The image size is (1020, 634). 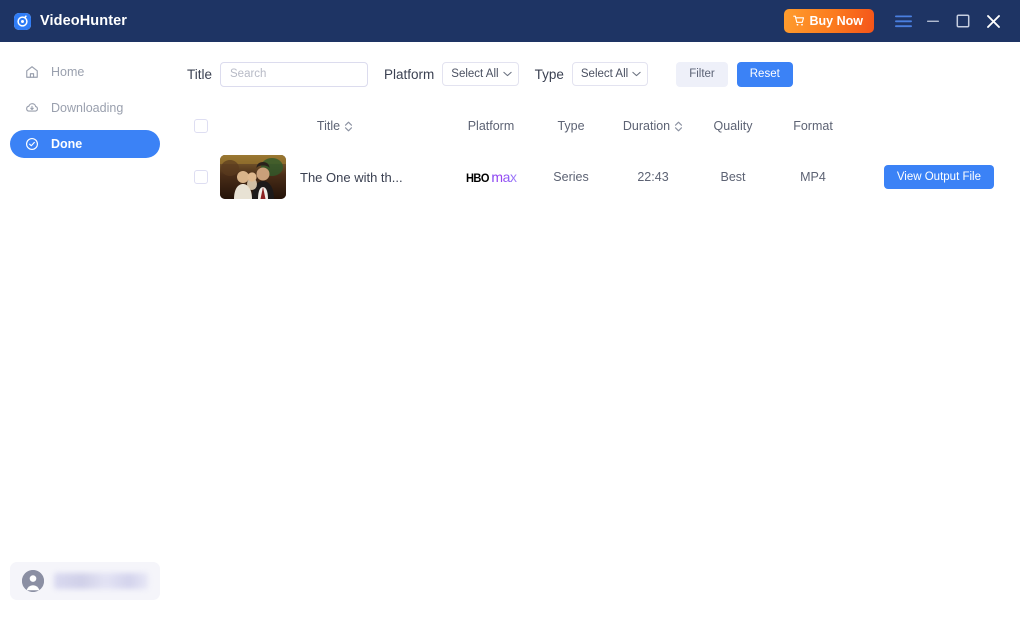 I want to click on column-header-type: Type, so click(x=571, y=126).